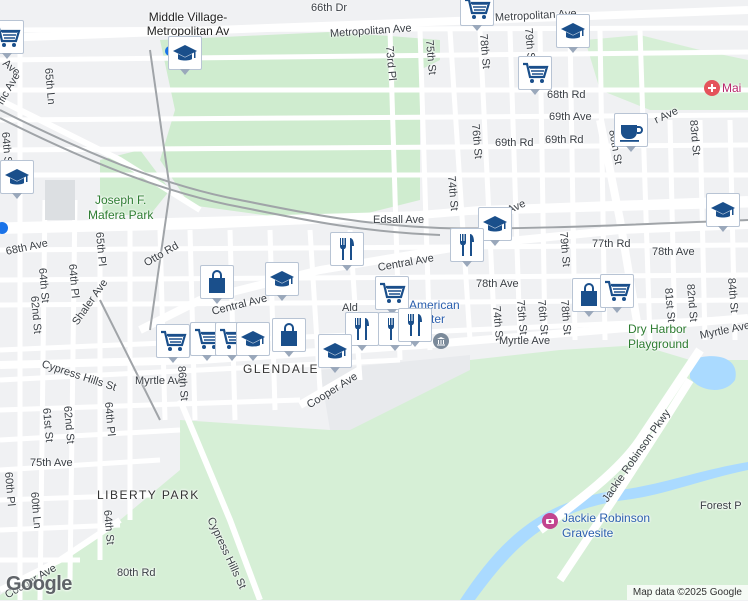 Image resolution: width=748 pixels, height=601 pixels. Describe the element at coordinates (712, 88) in the screenshot. I see `hospital-icon` at that location.